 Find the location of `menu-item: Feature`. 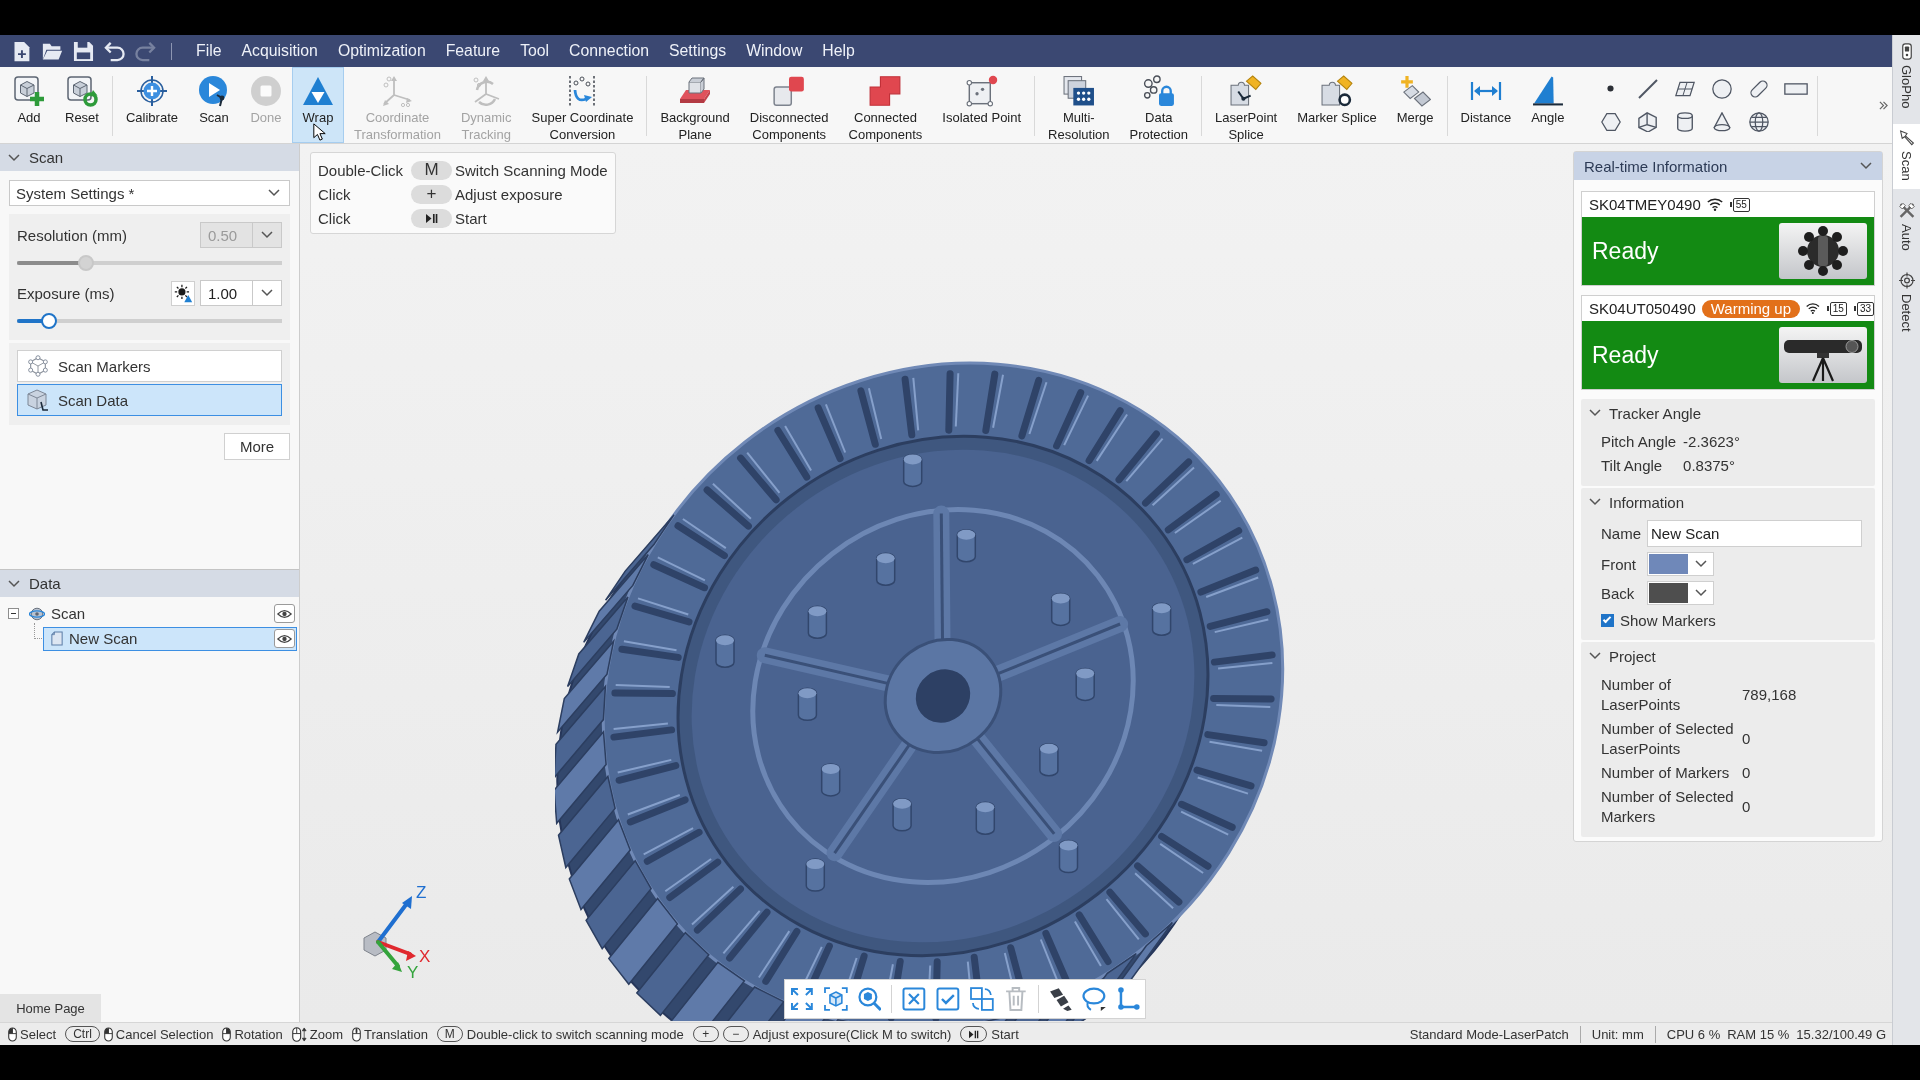

menu-item: Feature is located at coordinates (473, 51).